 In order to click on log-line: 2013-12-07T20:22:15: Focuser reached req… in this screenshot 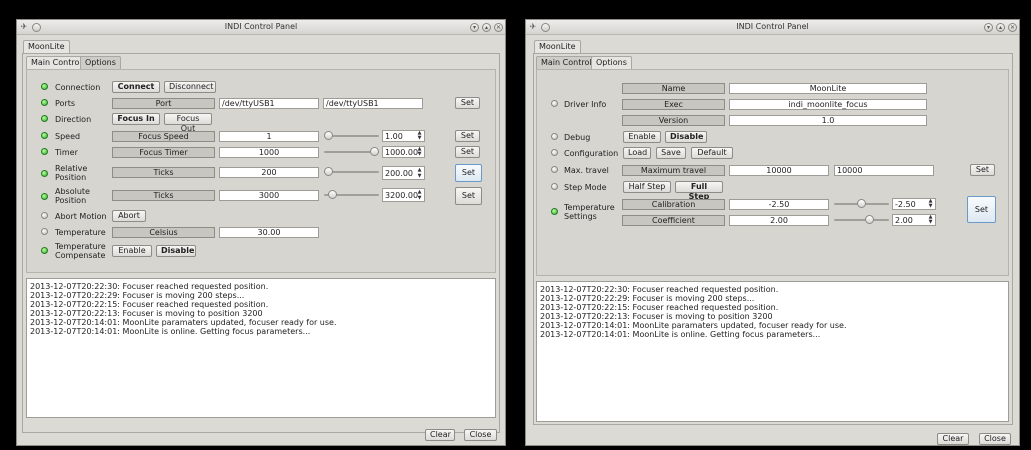, I will do `click(659, 307)`.